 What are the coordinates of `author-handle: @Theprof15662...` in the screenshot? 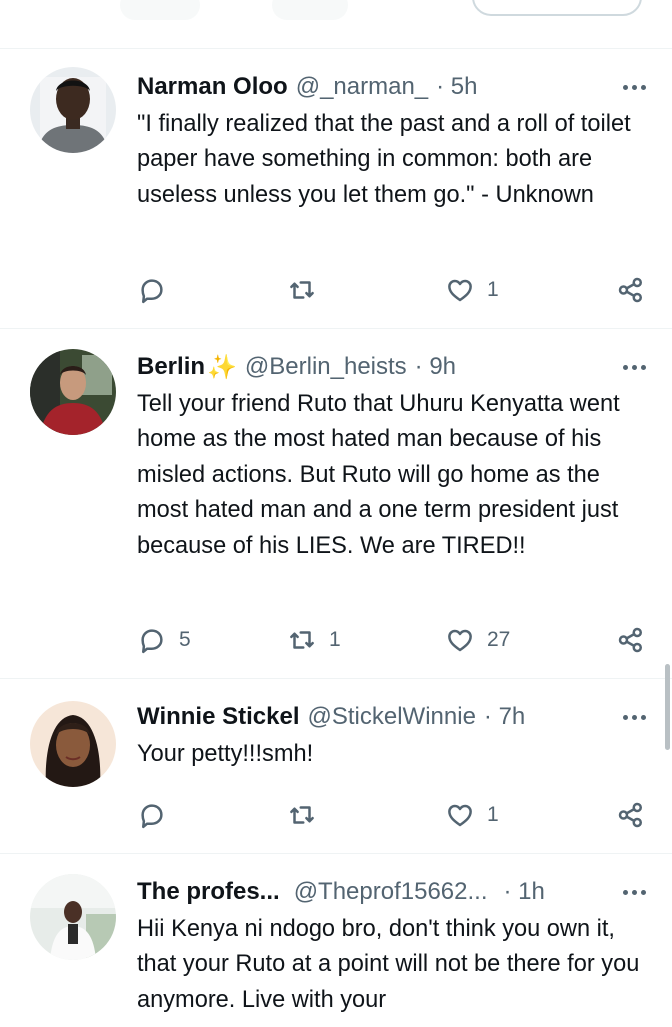 It's located at (391, 892).